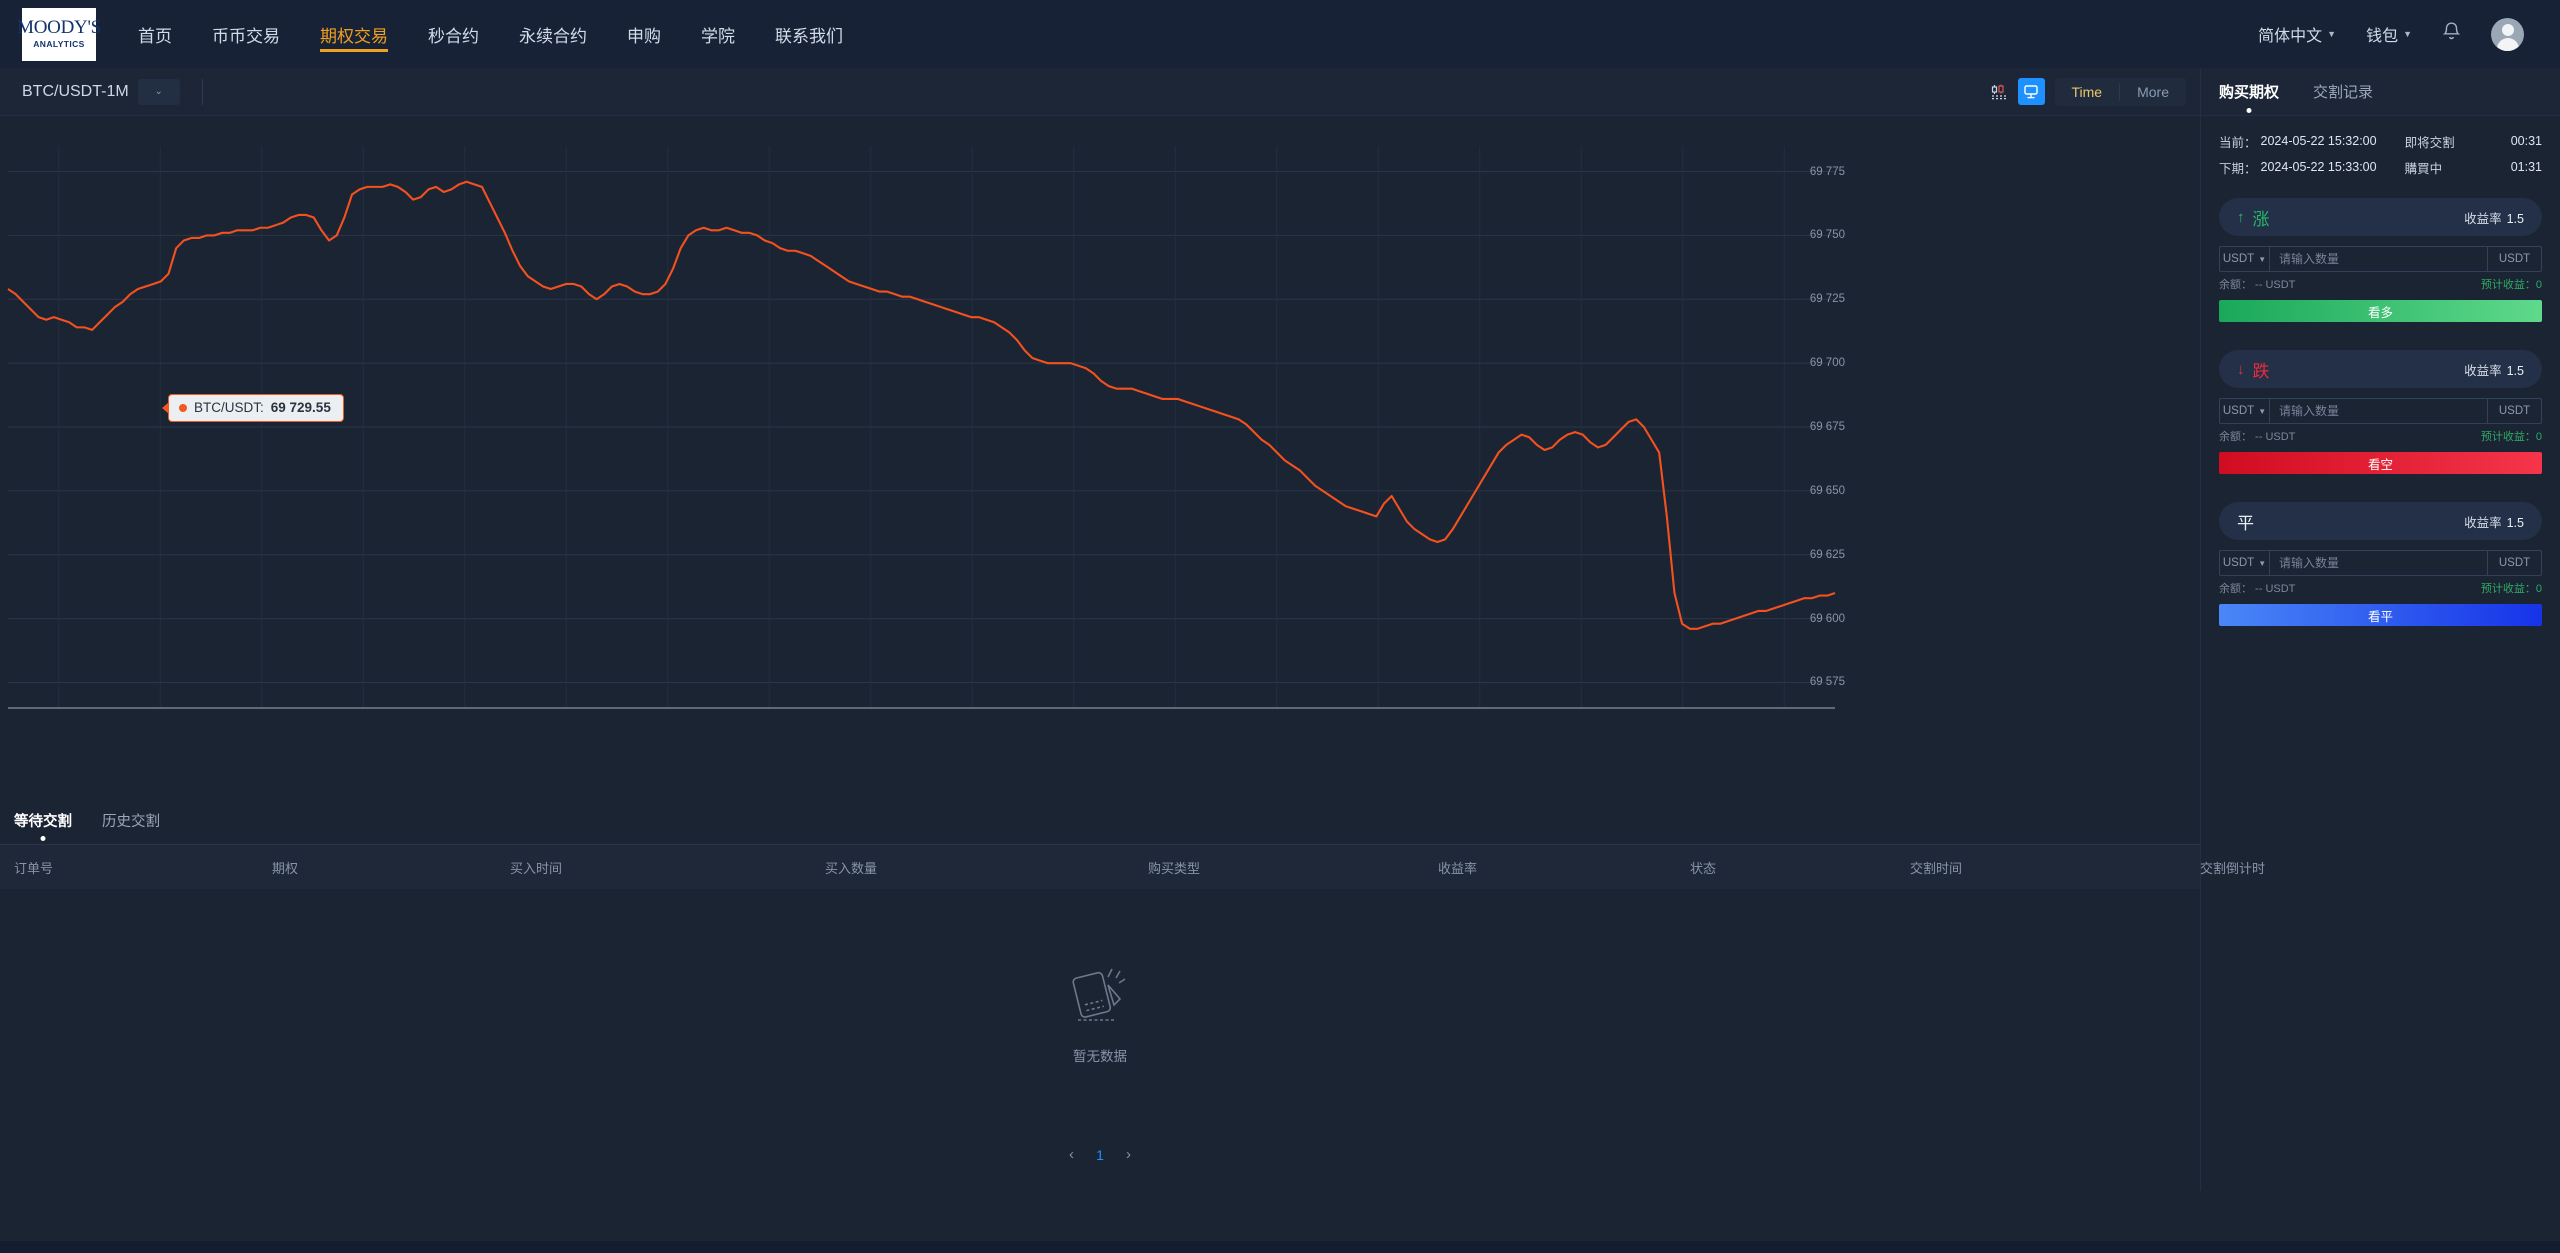 The width and height of the screenshot is (2560, 1253). What do you see at coordinates (2451, 34) in the screenshot?
I see `bell-icon` at bounding box center [2451, 34].